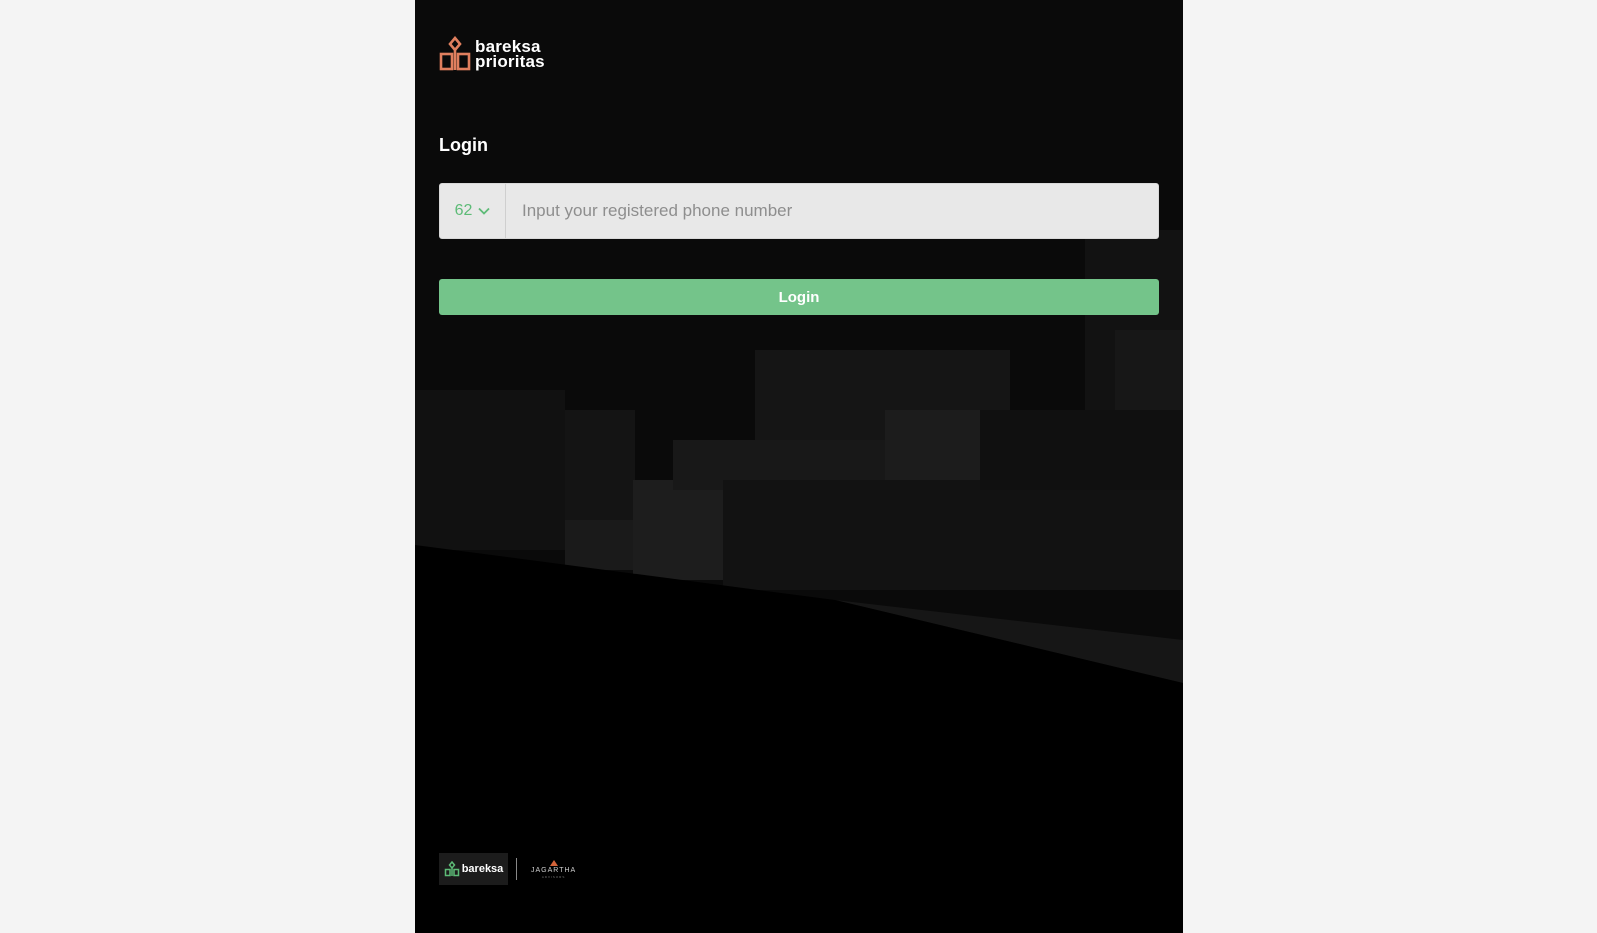  Describe the element at coordinates (451, 869) in the screenshot. I see `bareksa-logo-icon` at that location.